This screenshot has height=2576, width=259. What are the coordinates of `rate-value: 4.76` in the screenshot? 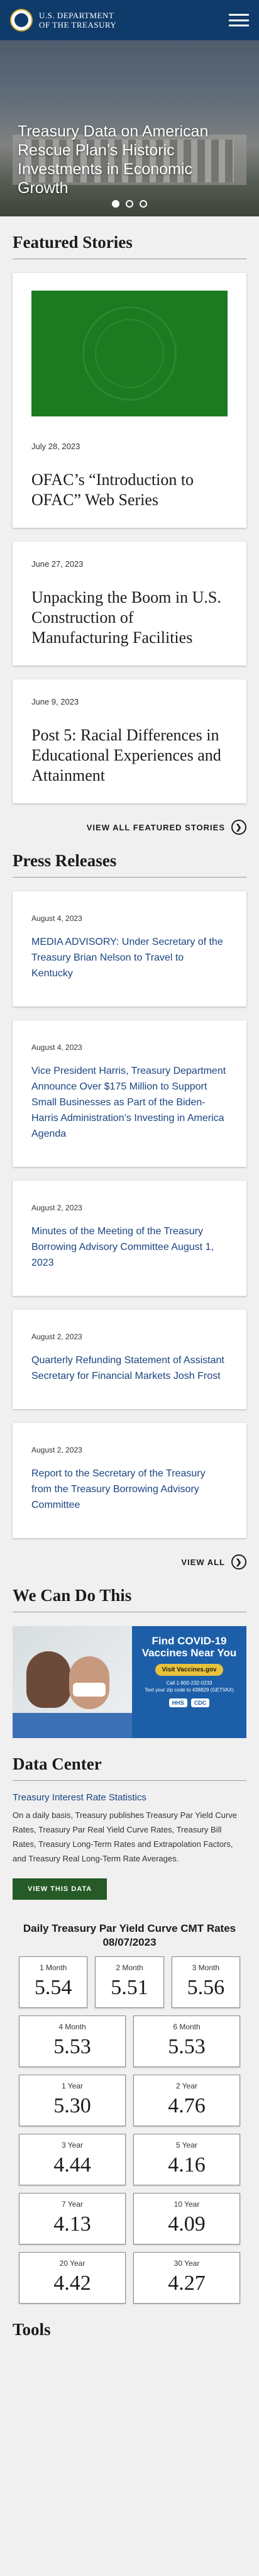 It's located at (187, 2105).